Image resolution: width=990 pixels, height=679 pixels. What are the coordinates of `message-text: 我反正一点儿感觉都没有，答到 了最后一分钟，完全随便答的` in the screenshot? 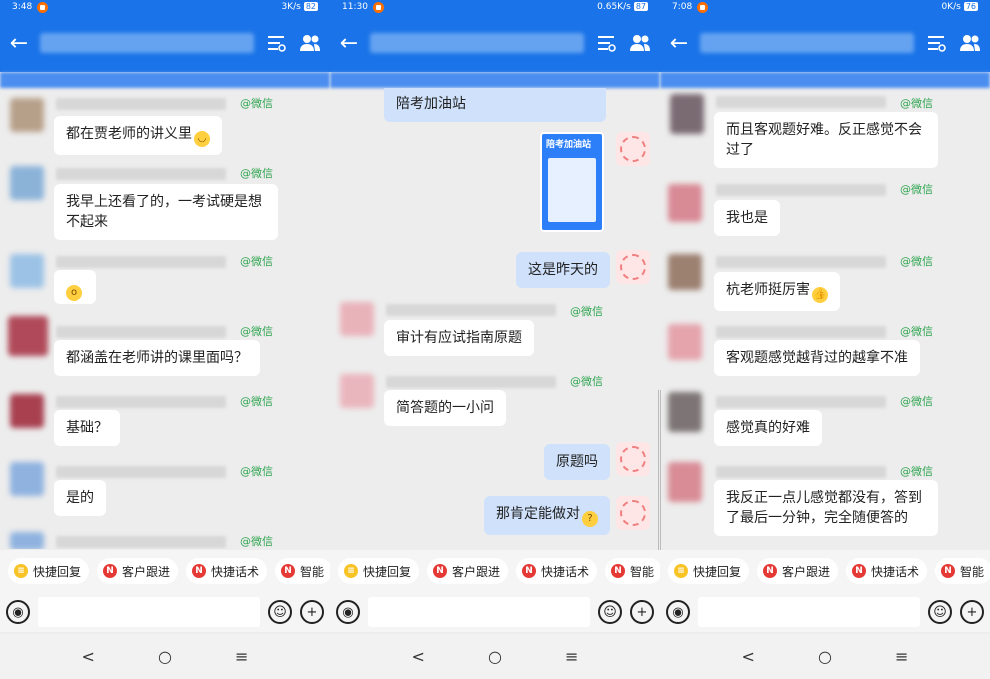 It's located at (824, 508).